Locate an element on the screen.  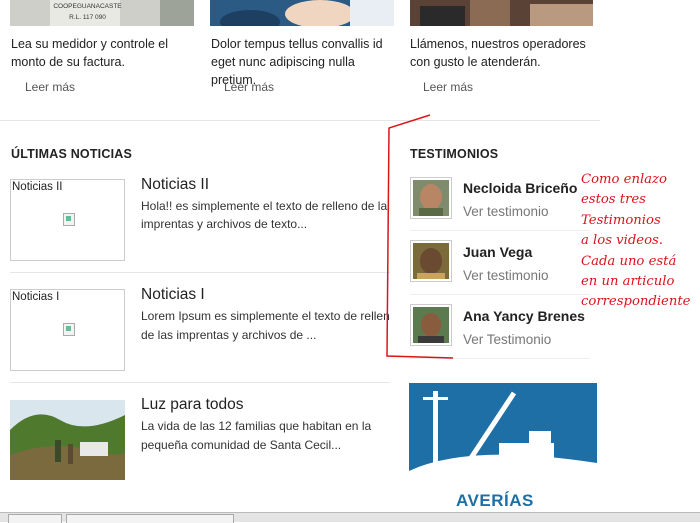
feature-image-operators is located at coordinates (501, 13).